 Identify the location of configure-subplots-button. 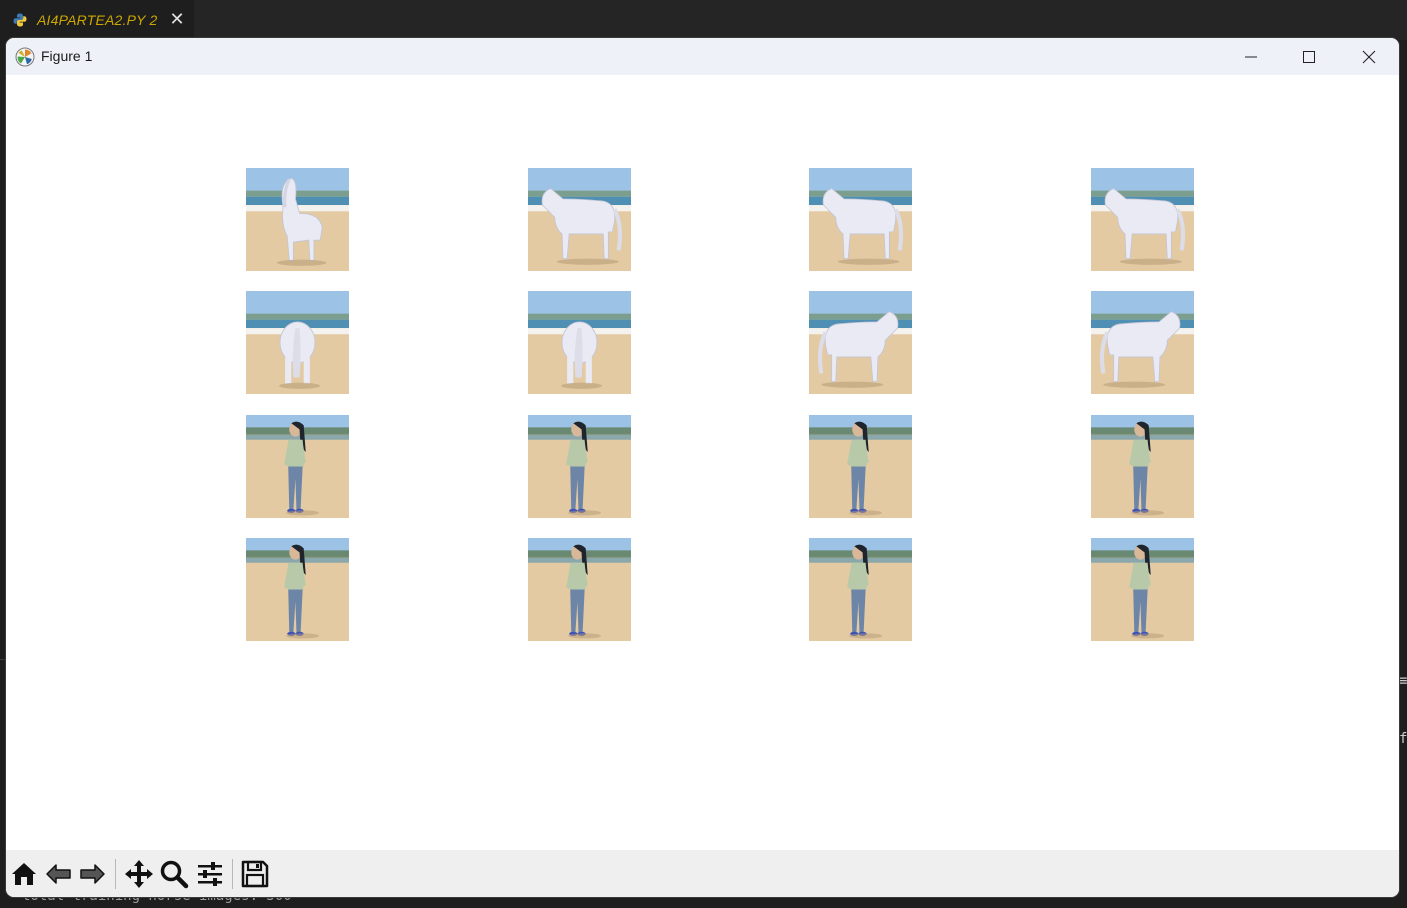
(210, 874).